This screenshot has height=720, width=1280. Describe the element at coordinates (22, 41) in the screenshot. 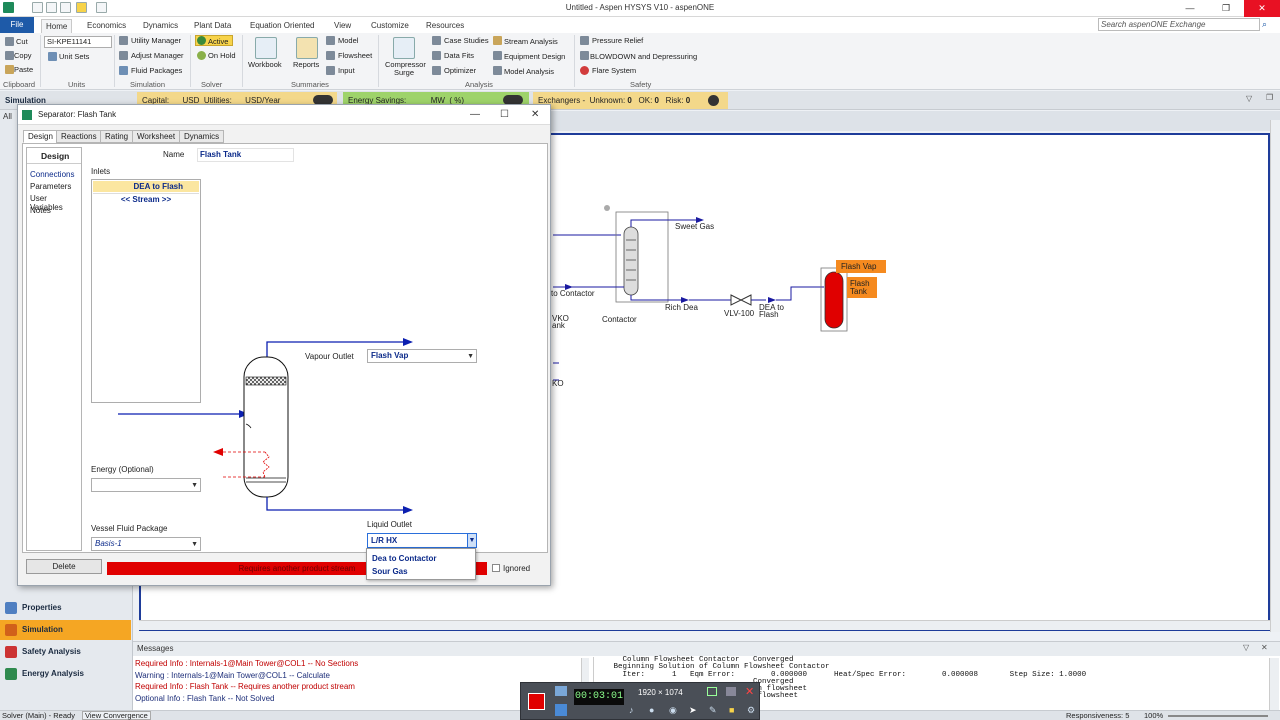

I see `cut-button: Cut` at that location.